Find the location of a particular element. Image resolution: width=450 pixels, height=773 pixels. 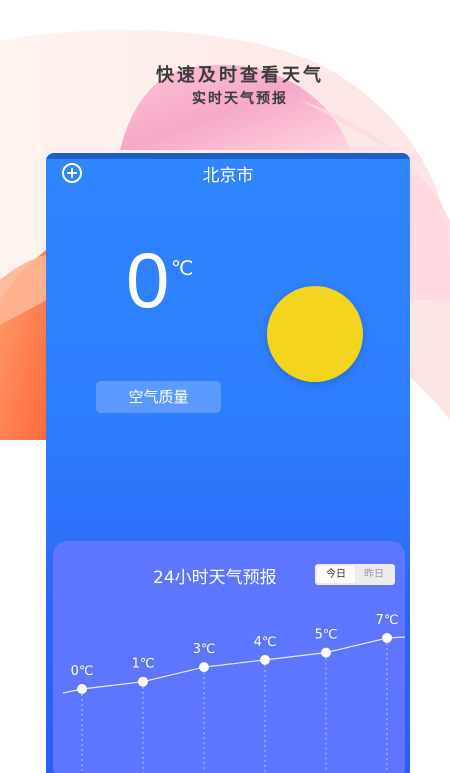

temperature-line is located at coordinates (233, 665).